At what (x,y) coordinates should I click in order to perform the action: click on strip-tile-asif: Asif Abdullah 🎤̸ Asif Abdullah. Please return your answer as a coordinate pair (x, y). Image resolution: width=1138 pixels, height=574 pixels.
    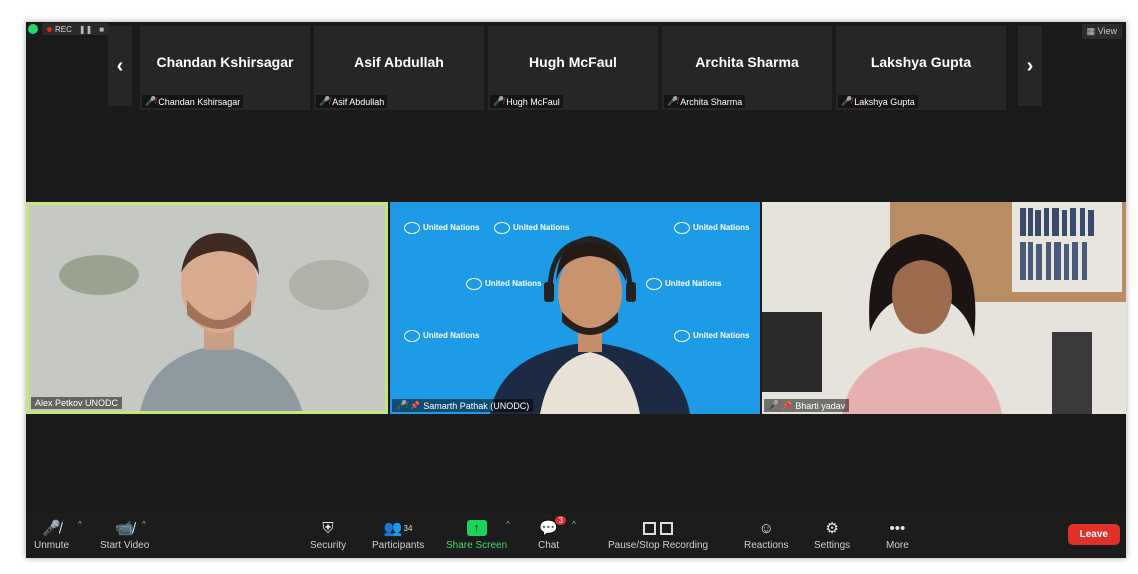
    Looking at the image, I should click on (399, 68).